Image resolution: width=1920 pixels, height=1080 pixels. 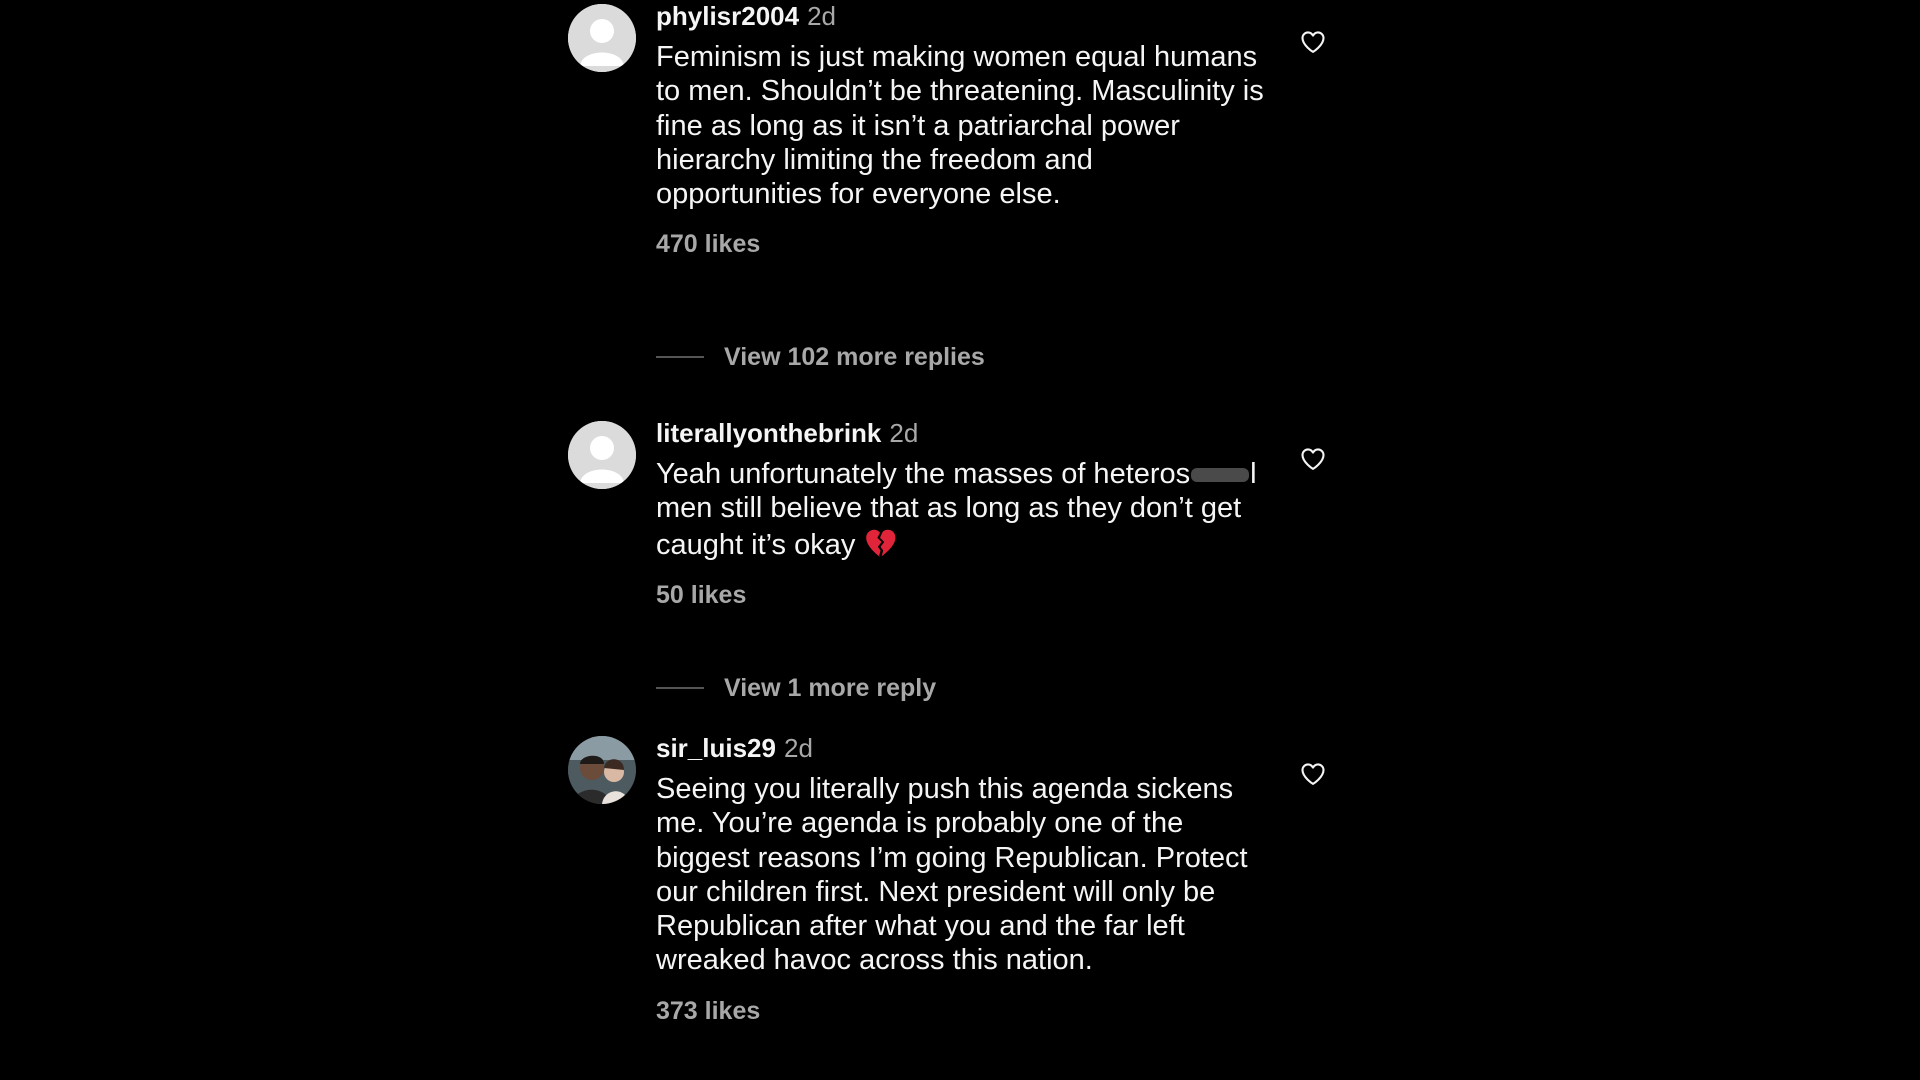 What do you see at coordinates (1220, 475) in the screenshot?
I see `redaction-mark` at bounding box center [1220, 475].